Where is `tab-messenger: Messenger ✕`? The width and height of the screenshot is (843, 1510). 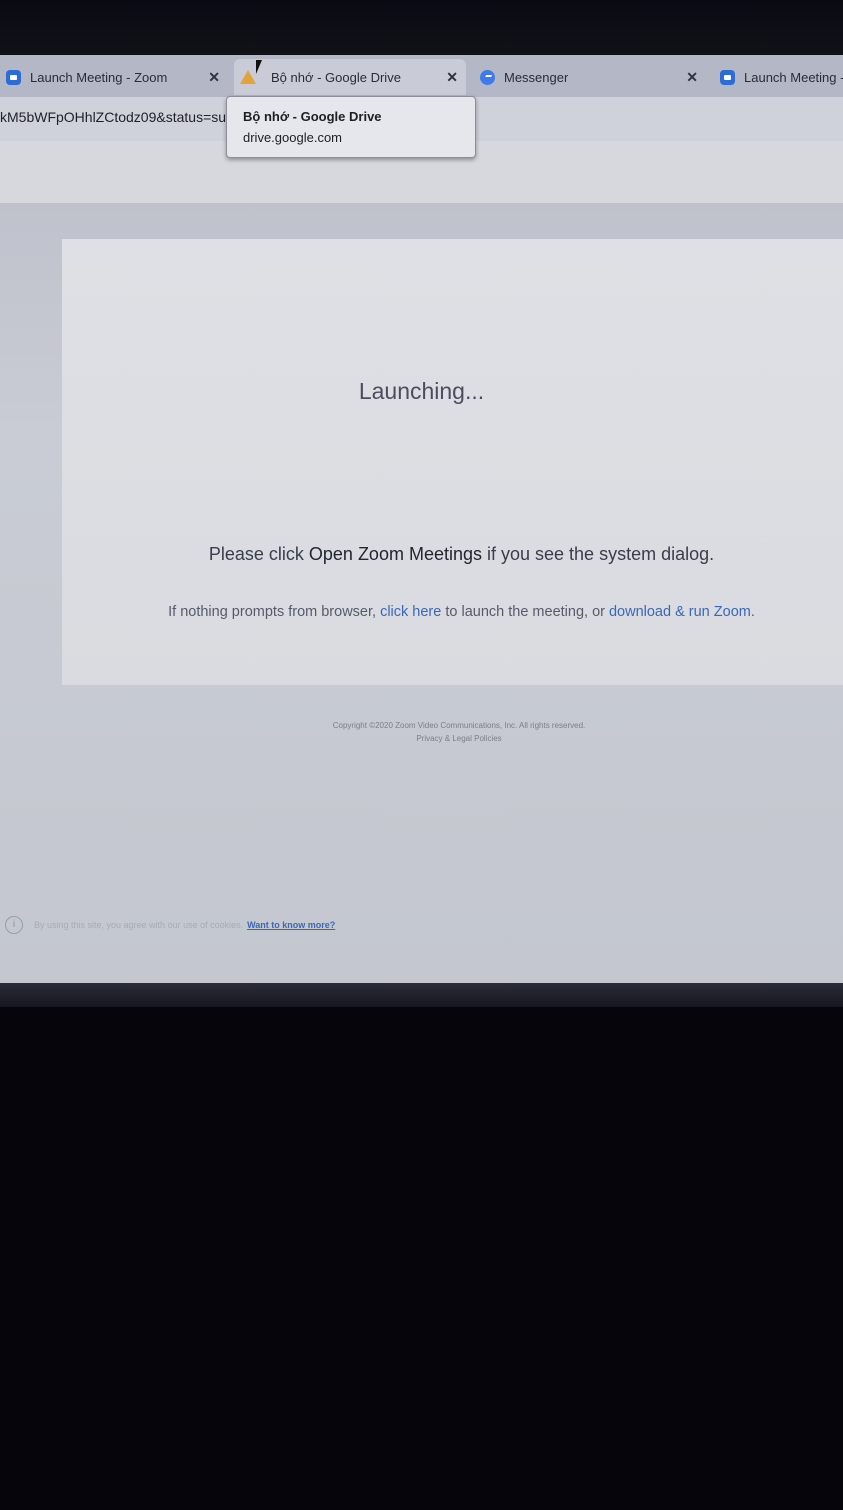
tab-messenger: Messenger ✕ is located at coordinates (590, 77).